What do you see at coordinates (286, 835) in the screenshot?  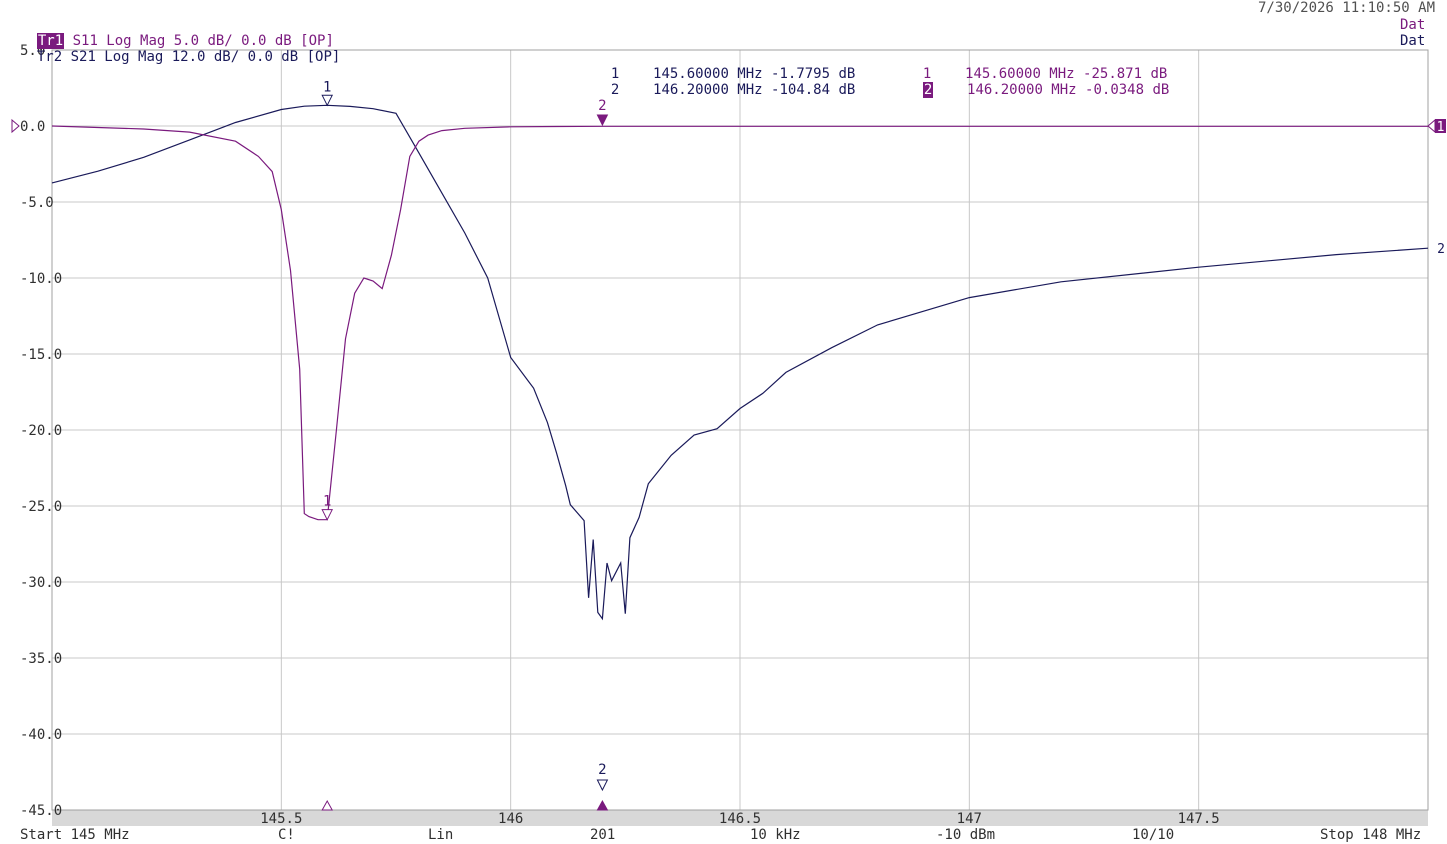 I see `calibration-status: C!` at bounding box center [286, 835].